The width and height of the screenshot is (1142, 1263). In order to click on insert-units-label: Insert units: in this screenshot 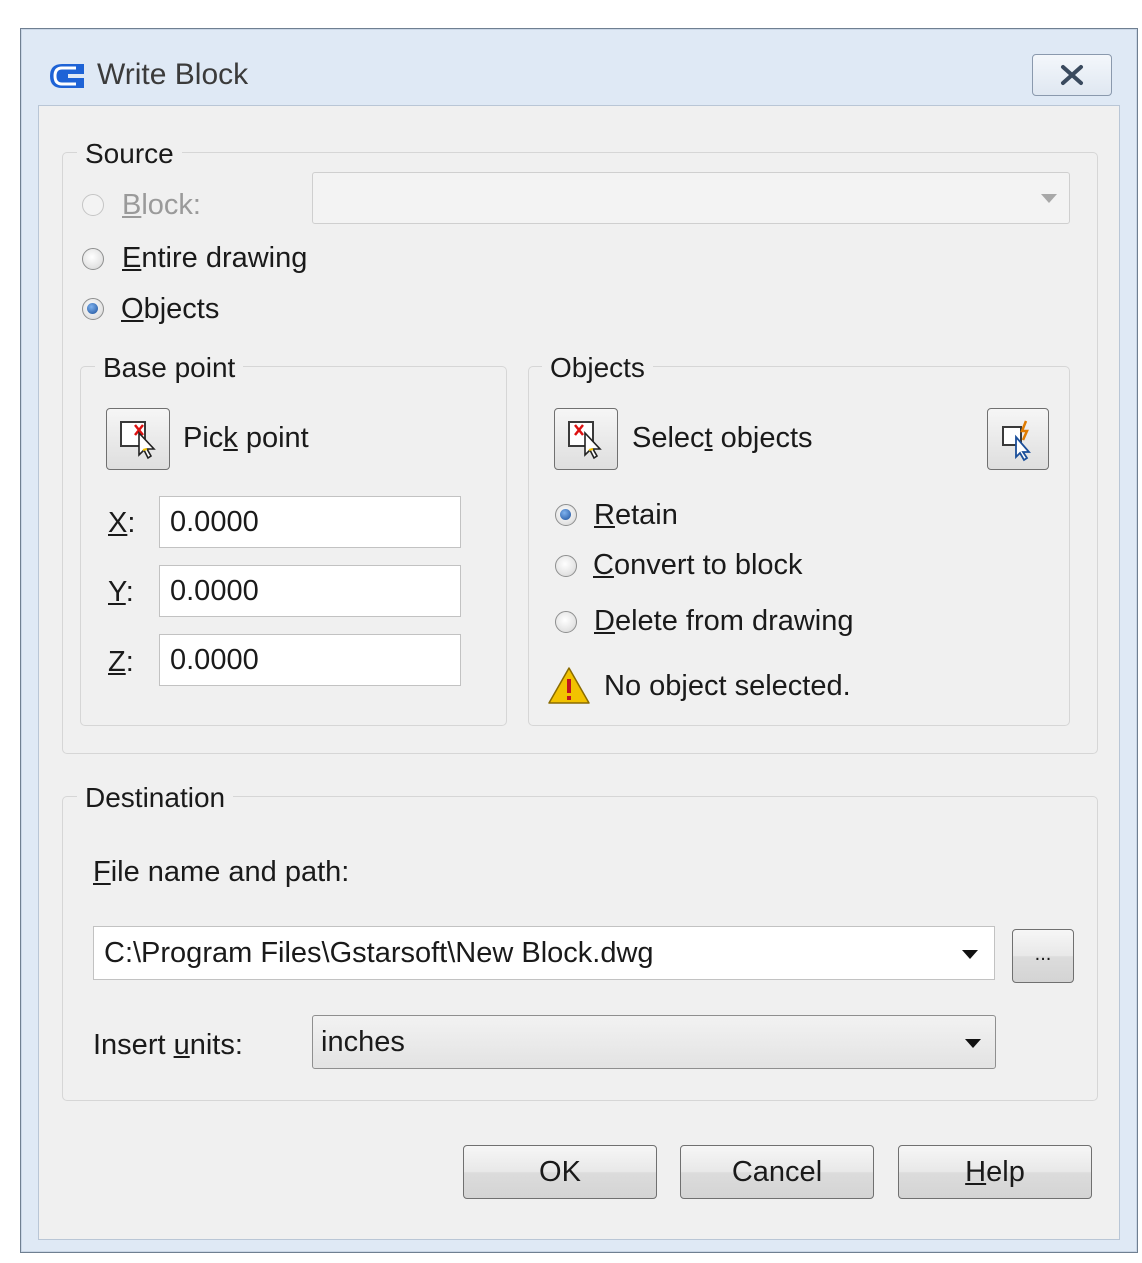, I will do `click(168, 1045)`.